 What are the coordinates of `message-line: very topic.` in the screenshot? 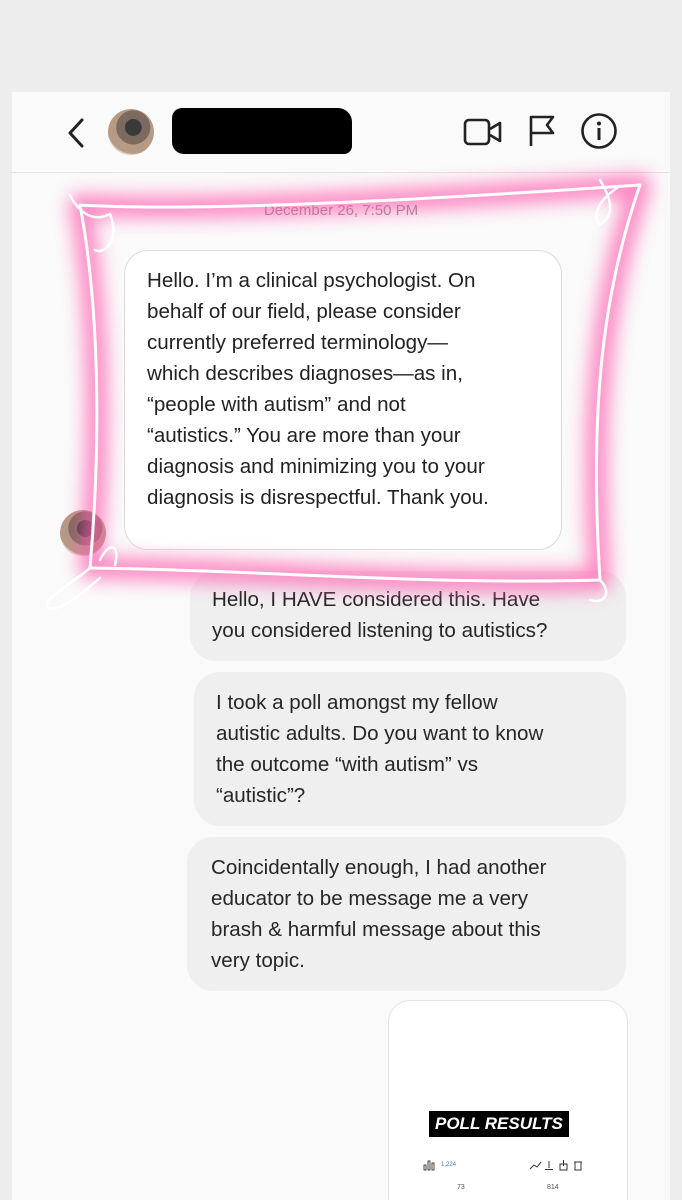 It's located at (258, 960).